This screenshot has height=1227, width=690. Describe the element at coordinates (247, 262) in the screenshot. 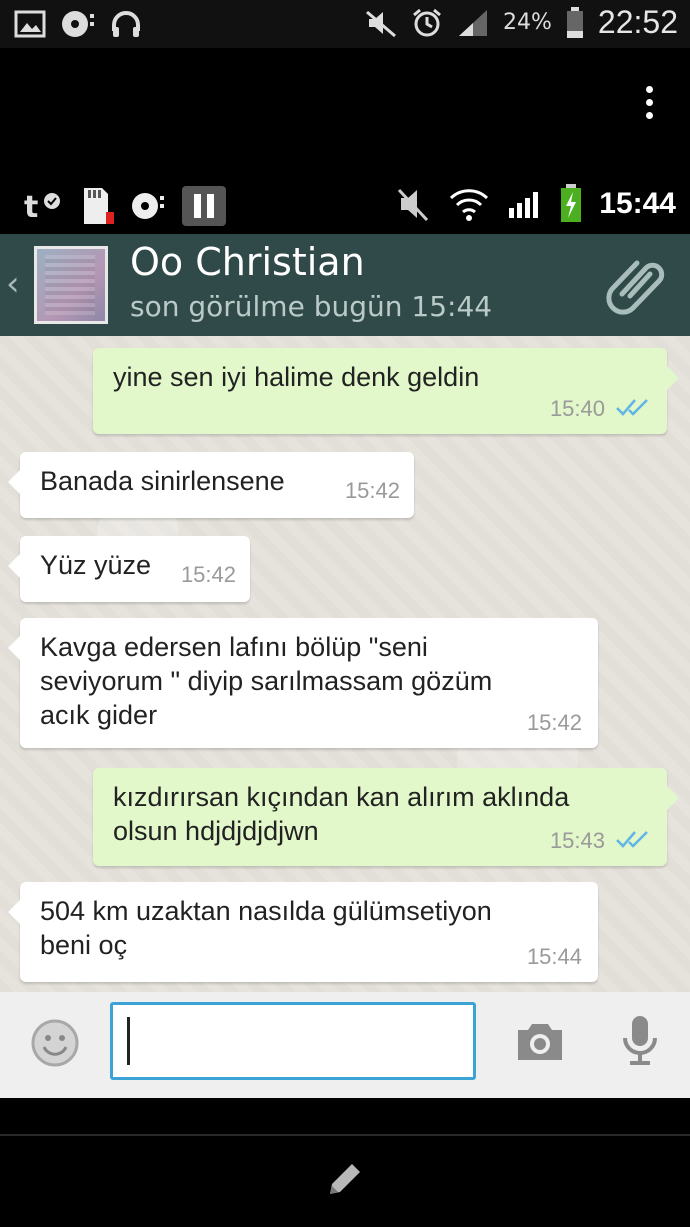

I see `contact-name: Oo Christian` at that location.